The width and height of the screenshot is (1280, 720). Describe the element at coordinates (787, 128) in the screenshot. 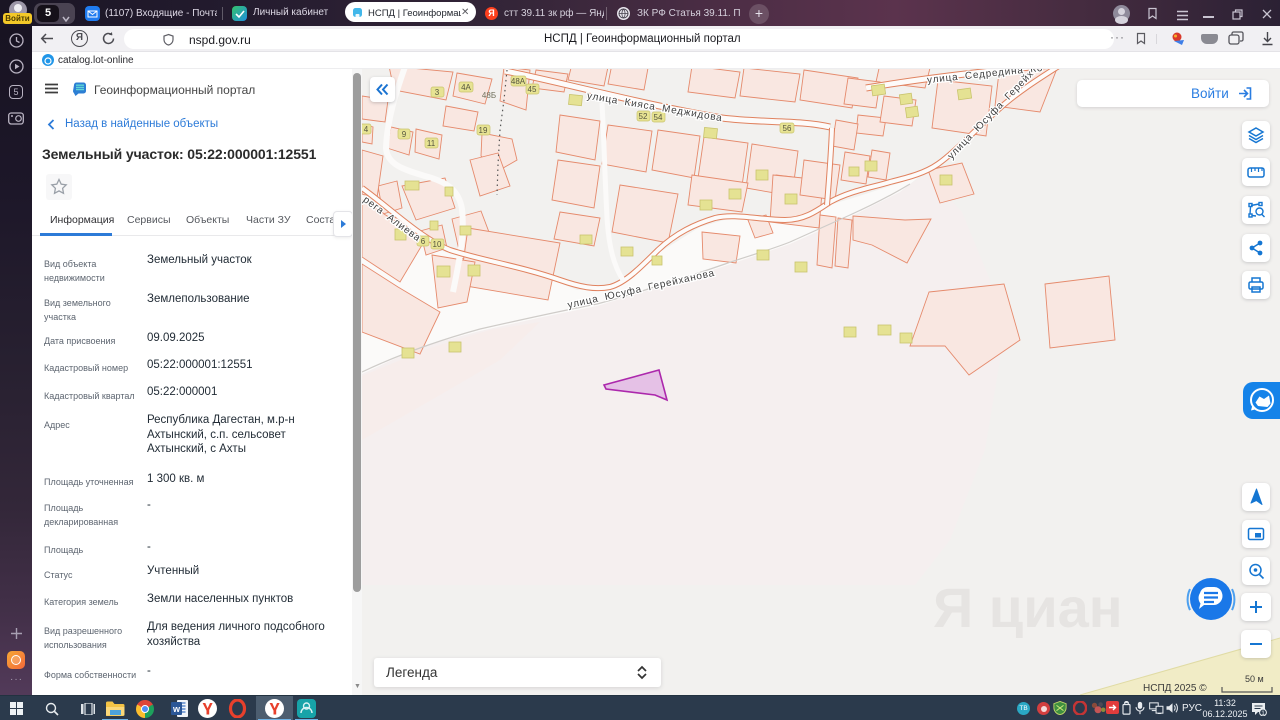

I see `svg-text: 56` at that location.